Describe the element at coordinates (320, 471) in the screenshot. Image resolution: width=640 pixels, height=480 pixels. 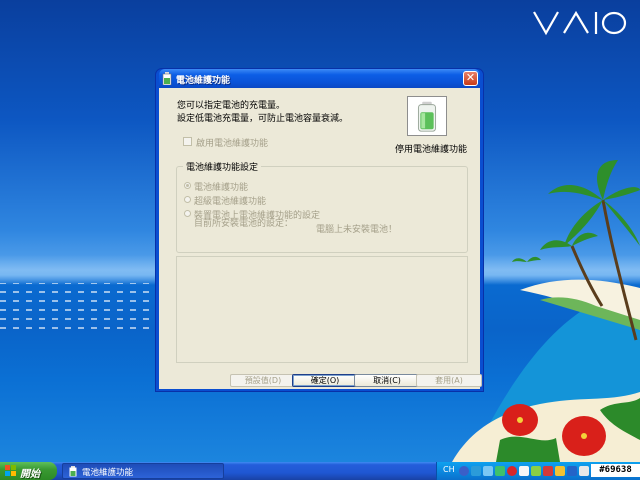
I see `taskbar: 開始 電池維護功能 CH` at that location.